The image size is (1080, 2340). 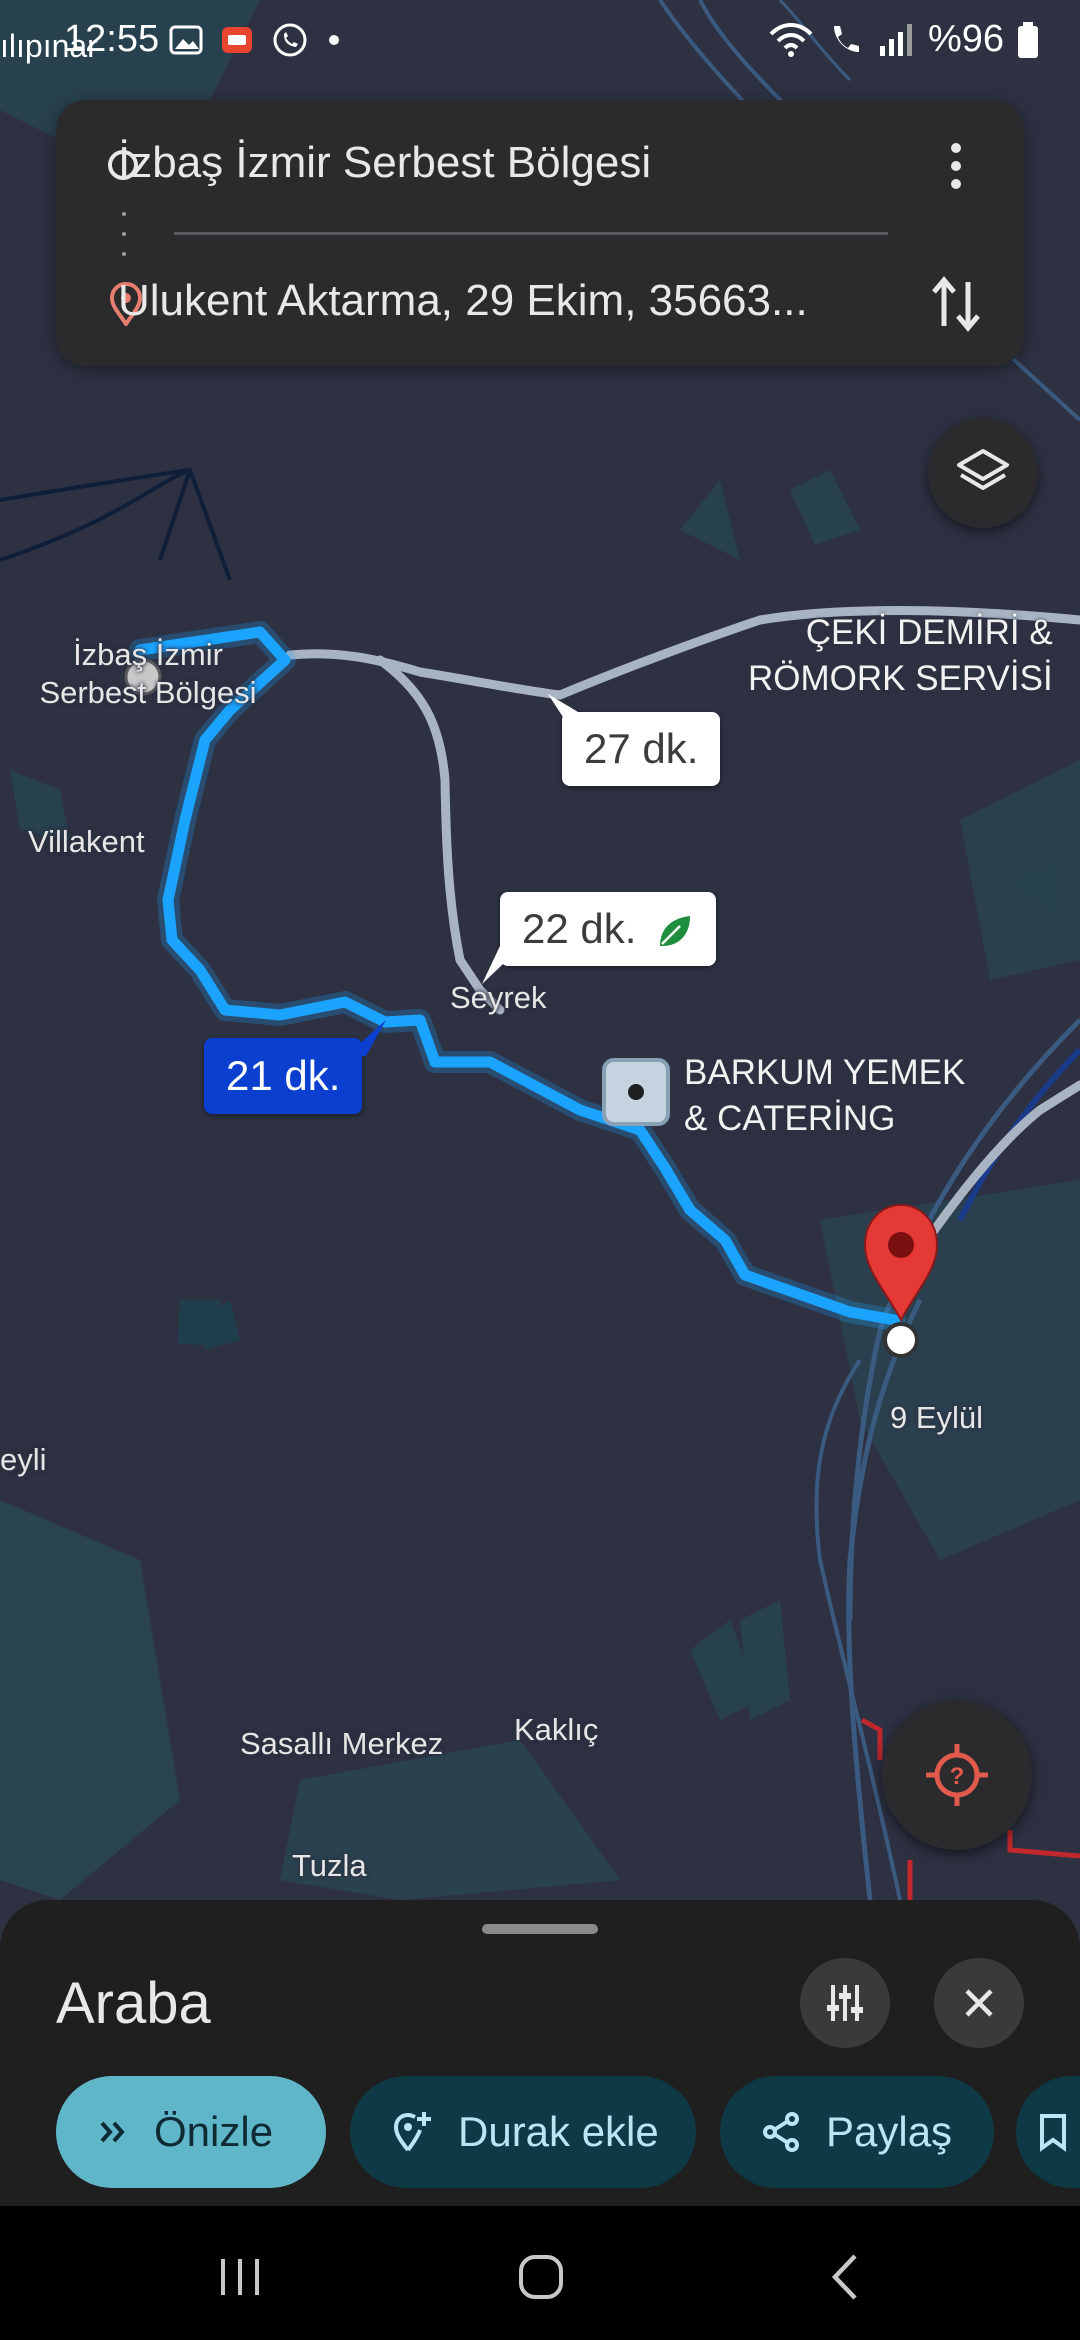 What do you see at coordinates (900, 678) in the screenshot?
I see `poi-ceki-line2: RÖMORK SERVİSİ` at bounding box center [900, 678].